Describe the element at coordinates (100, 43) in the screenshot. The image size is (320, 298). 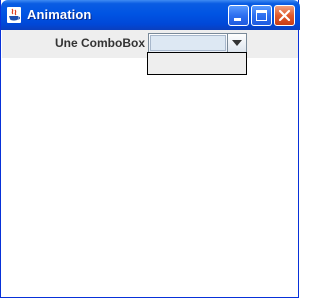
I see `combo-label: Une ComboBox` at that location.